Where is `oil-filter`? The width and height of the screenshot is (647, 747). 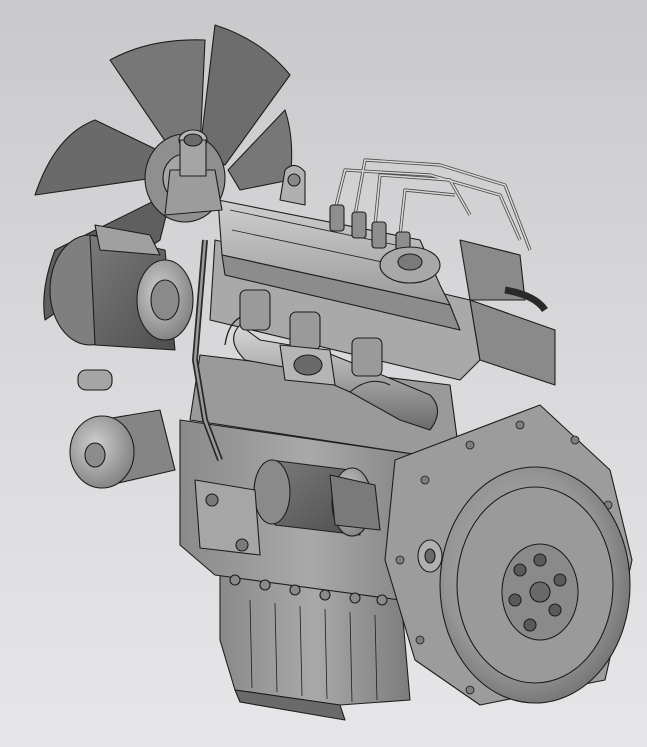 oil-filter is located at coordinates (122, 429).